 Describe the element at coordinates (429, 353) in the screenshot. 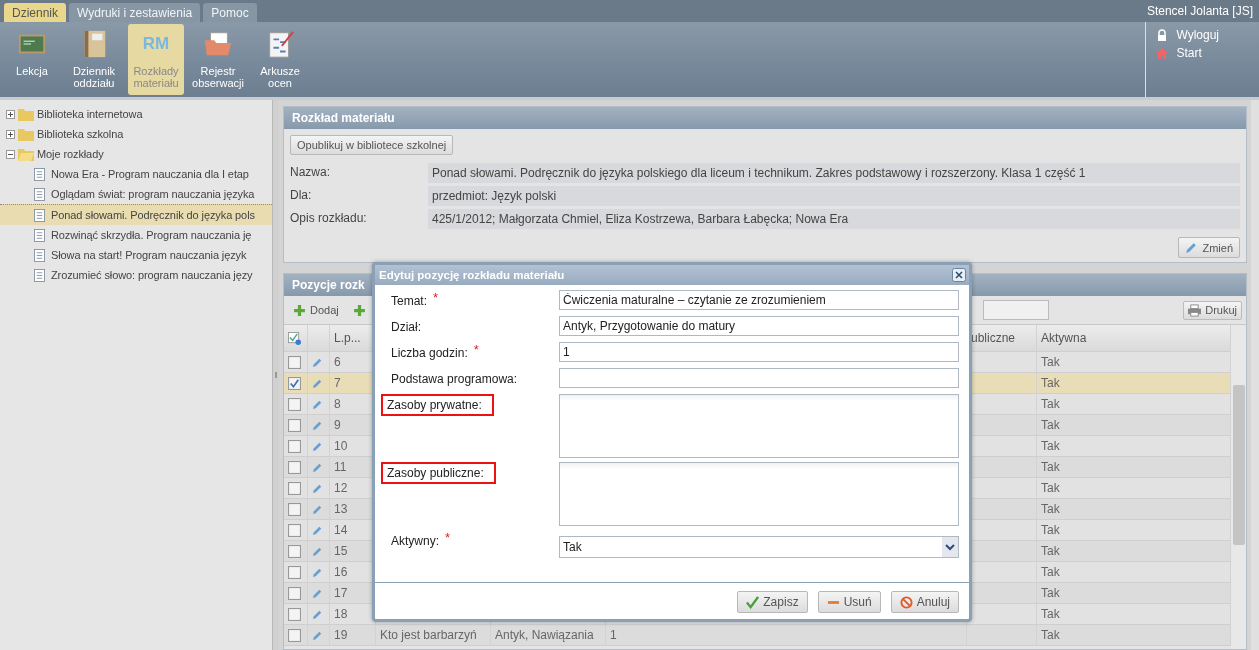

I see `field-label: Liczba godzin:` at that location.